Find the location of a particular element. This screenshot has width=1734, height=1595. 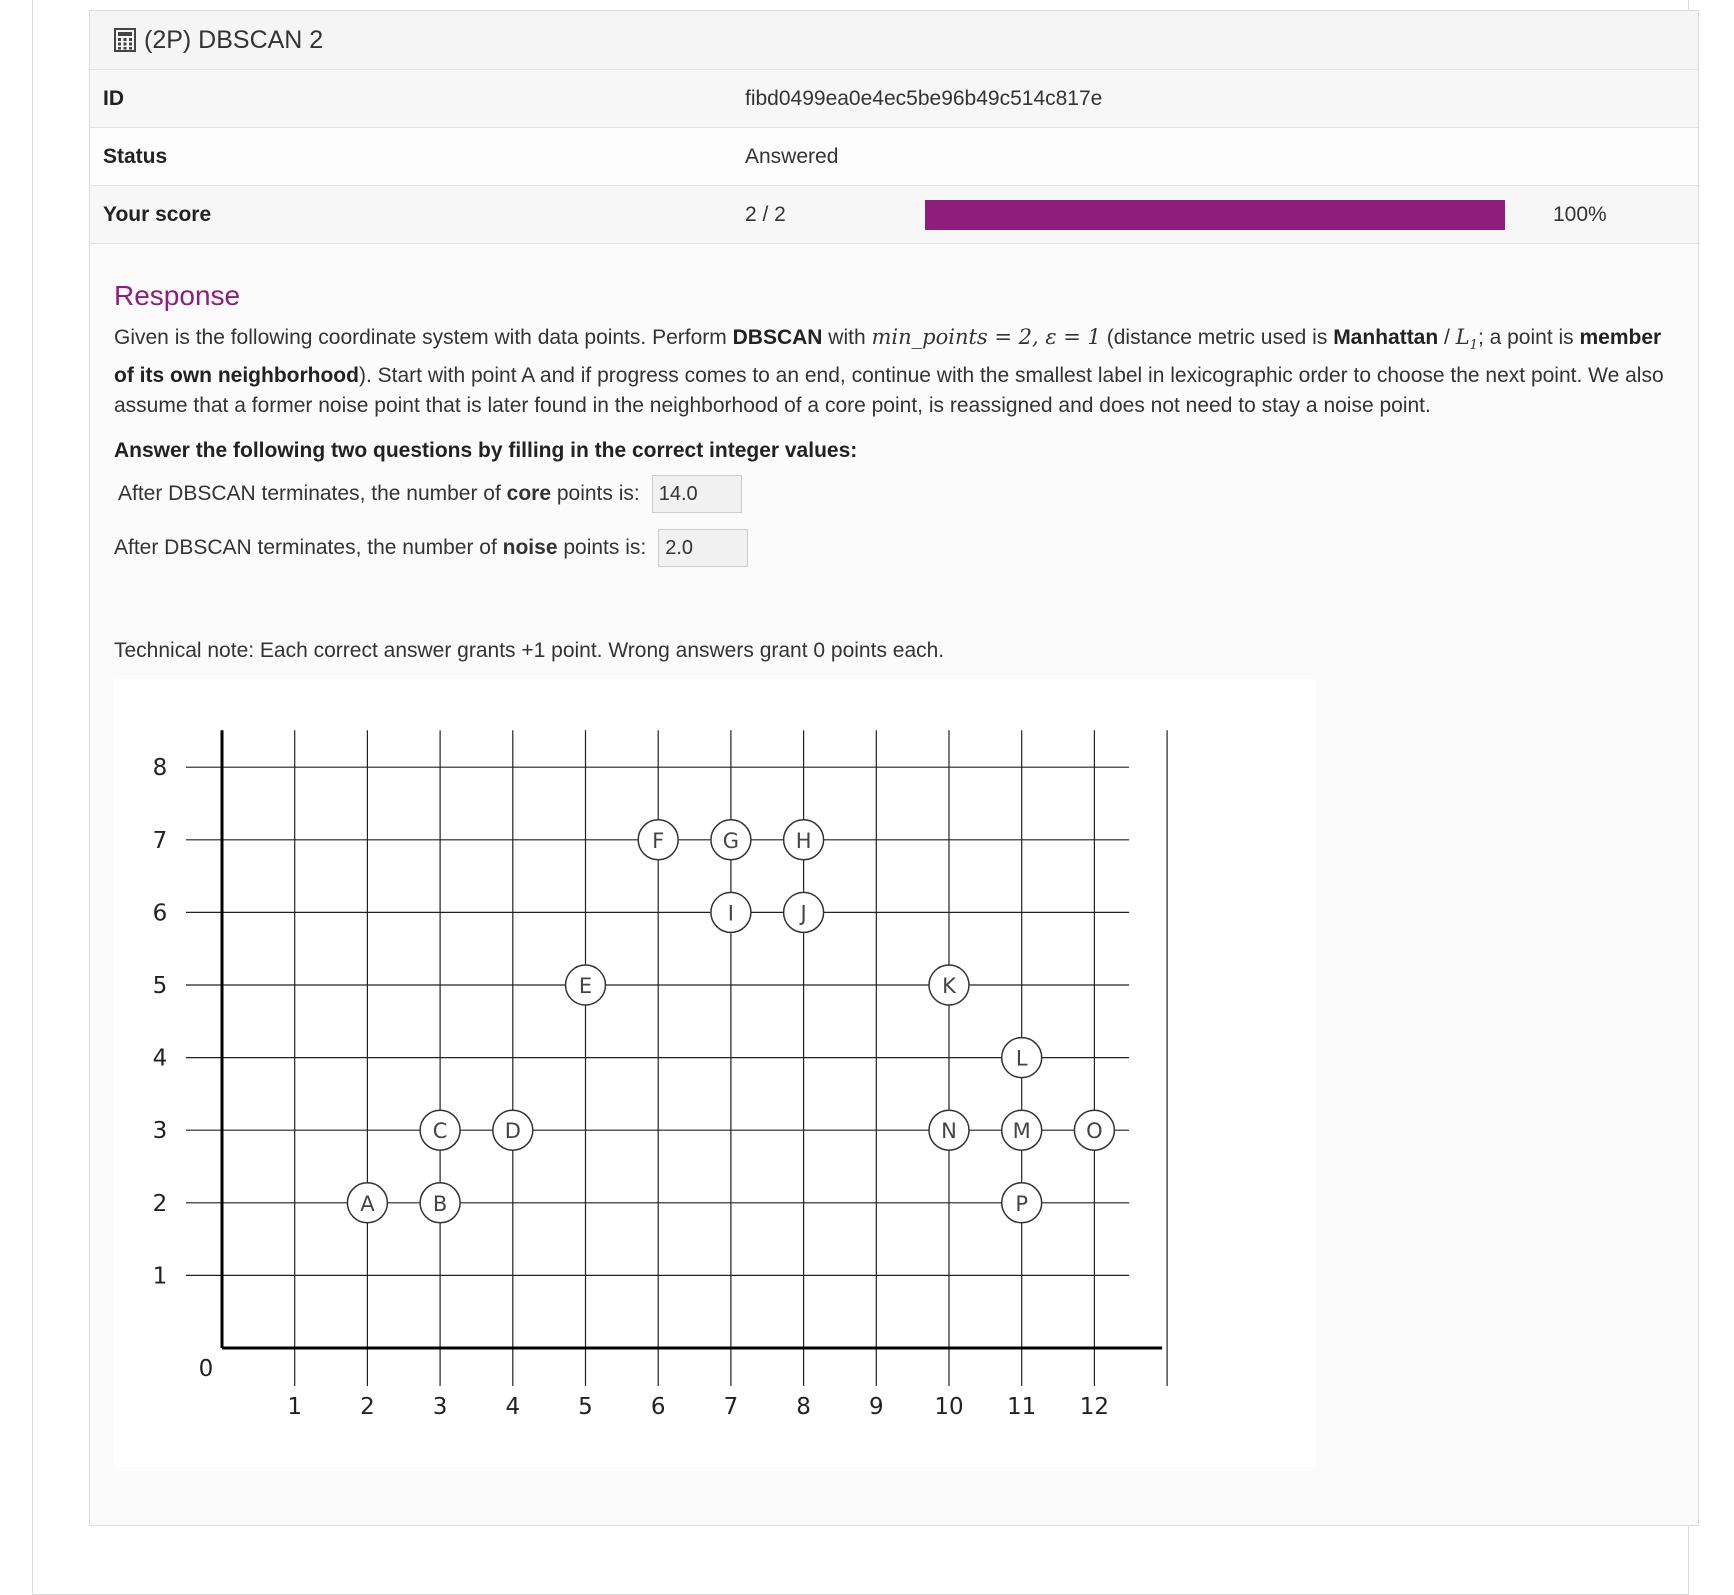

point-label-J: J is located at coordinates (802, 914).